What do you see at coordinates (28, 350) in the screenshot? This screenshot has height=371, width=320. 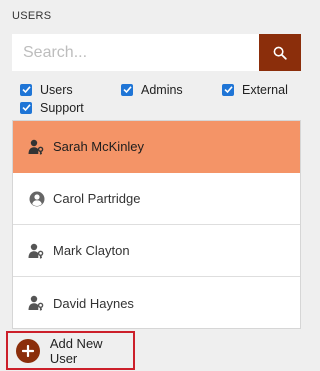 I see `plus-circle-icon` at bounding box center [28, 350].